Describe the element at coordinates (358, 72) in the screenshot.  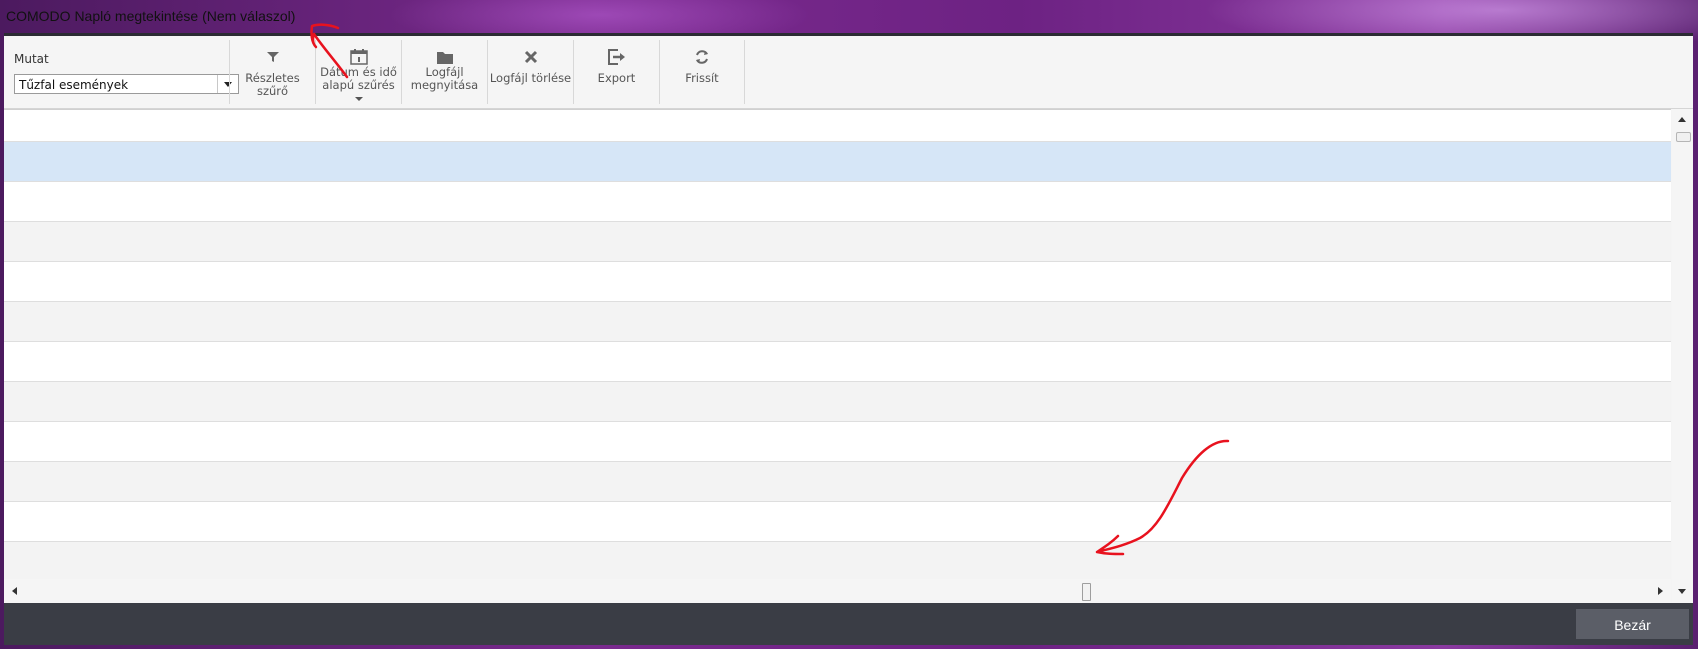
I see `date-time-filter-button: Dátum és idő alapú szűrés` at that location.